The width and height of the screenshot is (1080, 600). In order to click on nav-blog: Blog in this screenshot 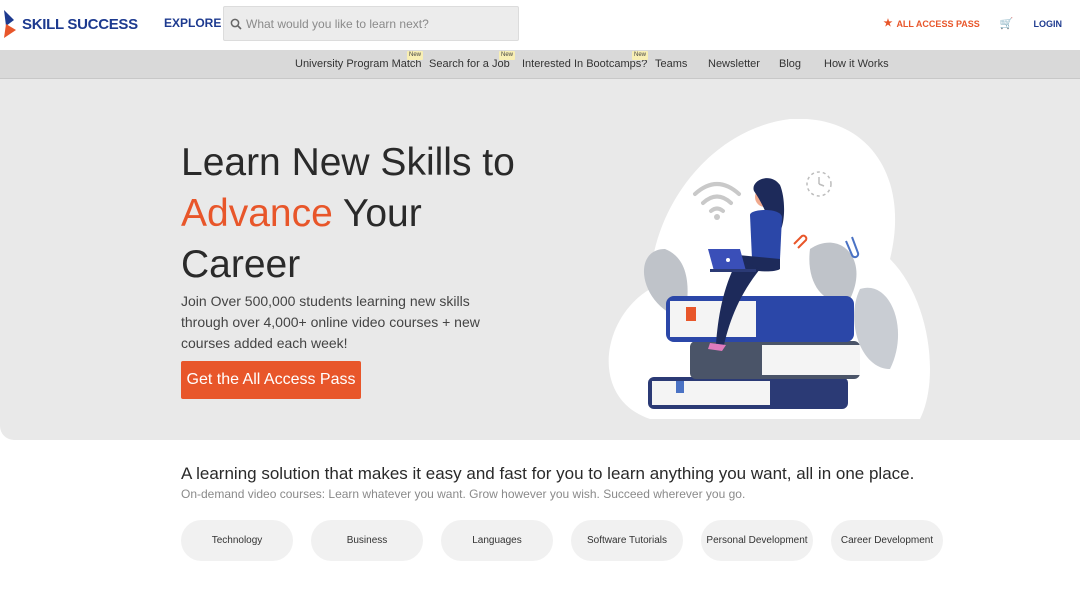, I will do `click(790, 64)`.